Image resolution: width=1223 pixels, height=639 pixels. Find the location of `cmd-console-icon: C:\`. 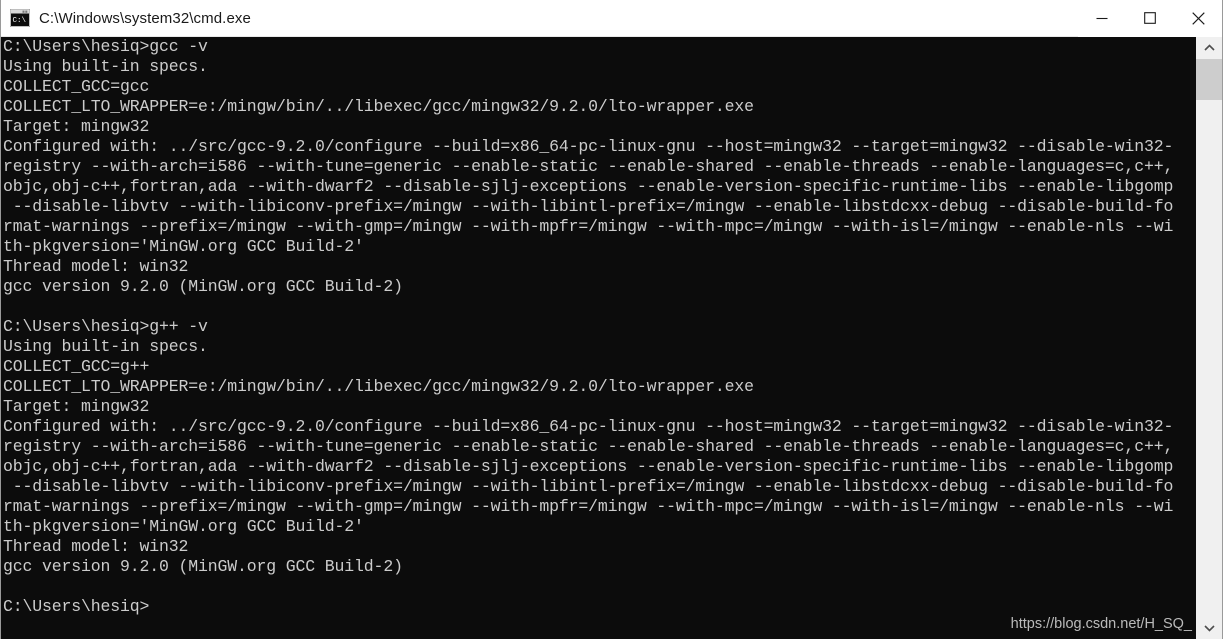

cmd-console-icon: C:\ is located at coordinates (20, 18).